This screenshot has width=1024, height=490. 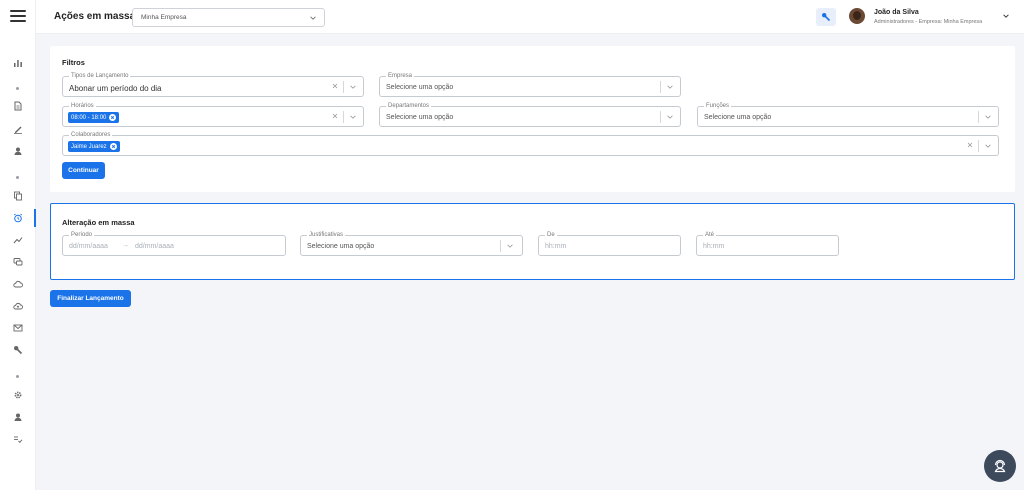 What do you see at coordinates (530, 114) in the screenshot?
I see `departamentos-select: Departamentos Selecione uma opção` at bounding box center [530, 114].